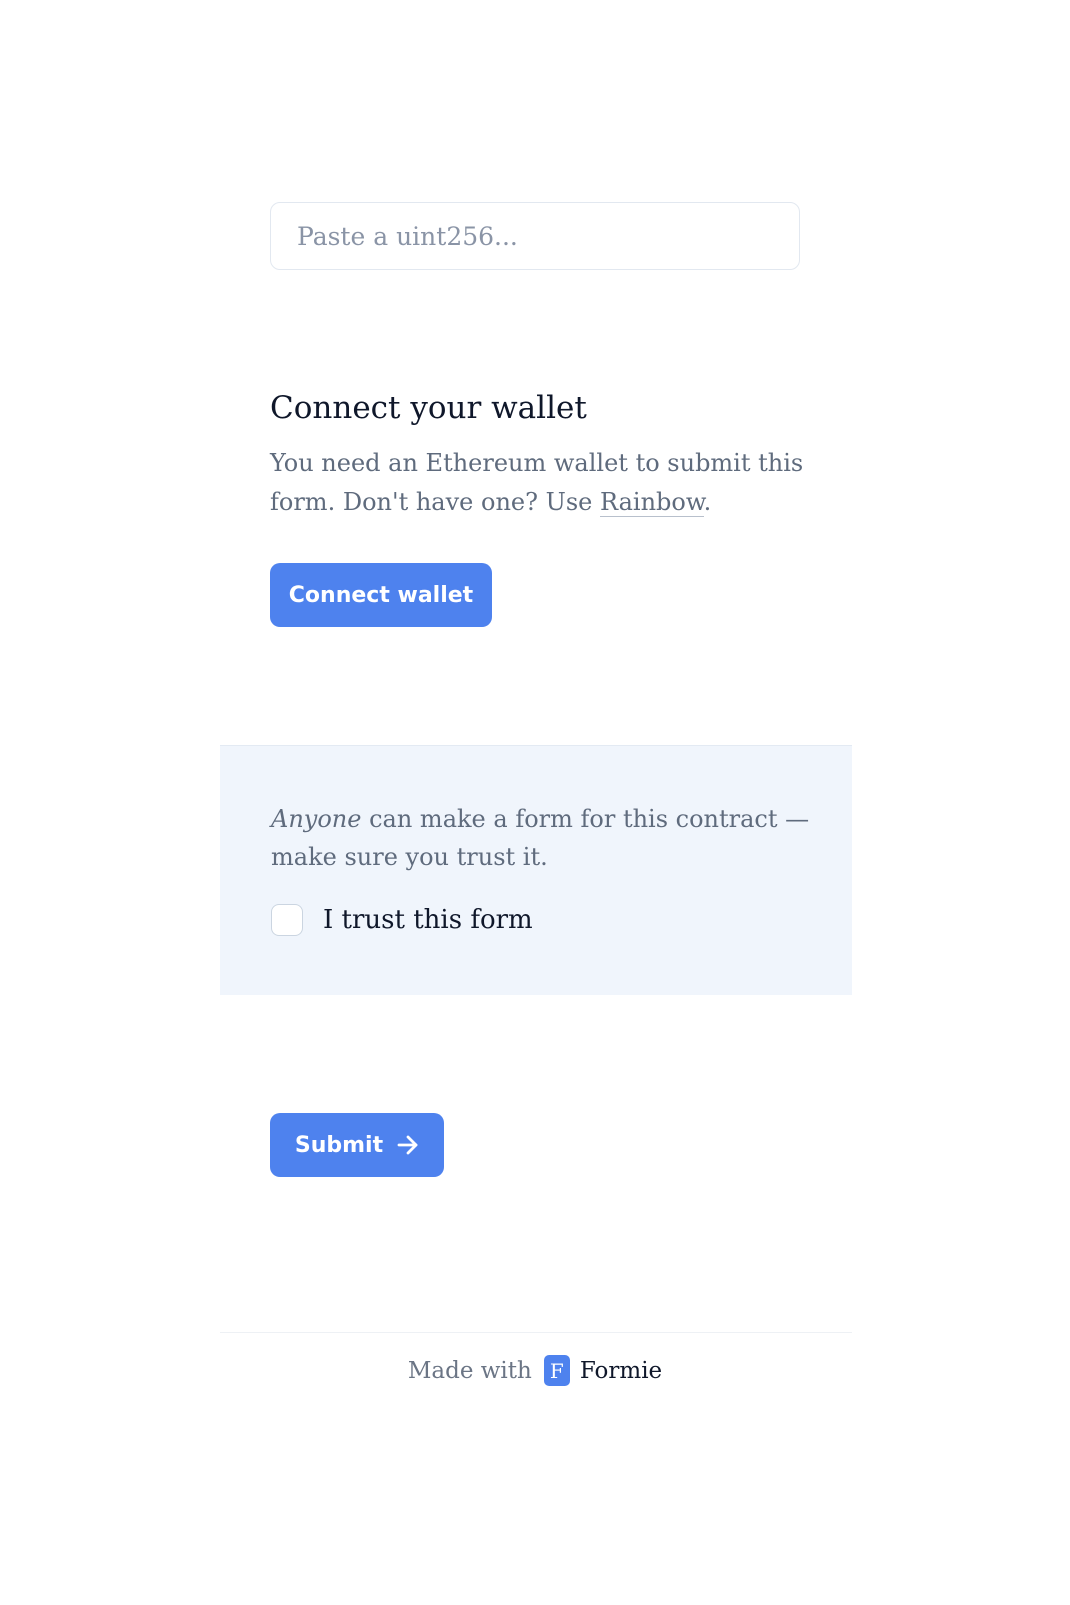  I want to click on trust-checkbox-row: I trust this form, so click(402, 920).